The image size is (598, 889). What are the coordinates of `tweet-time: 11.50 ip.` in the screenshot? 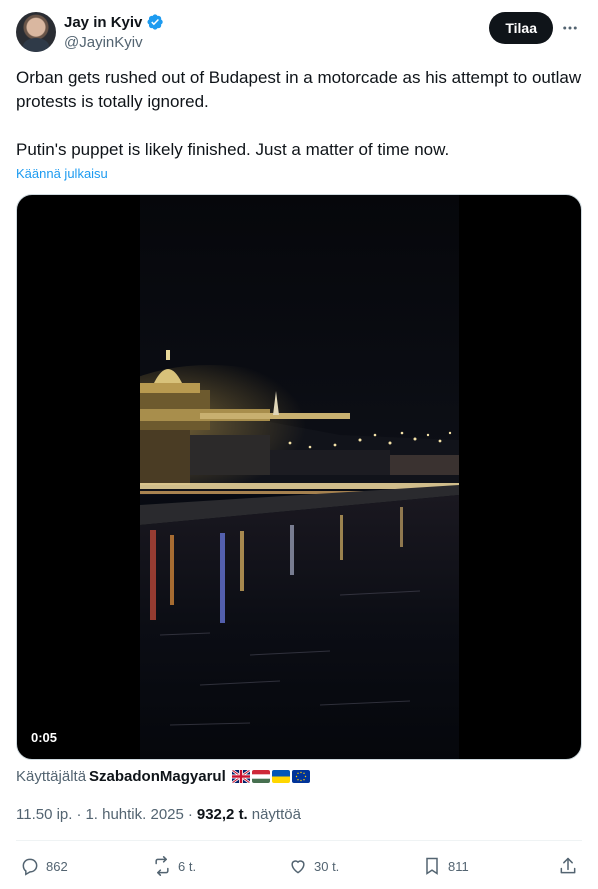 It's located at (44, 814).